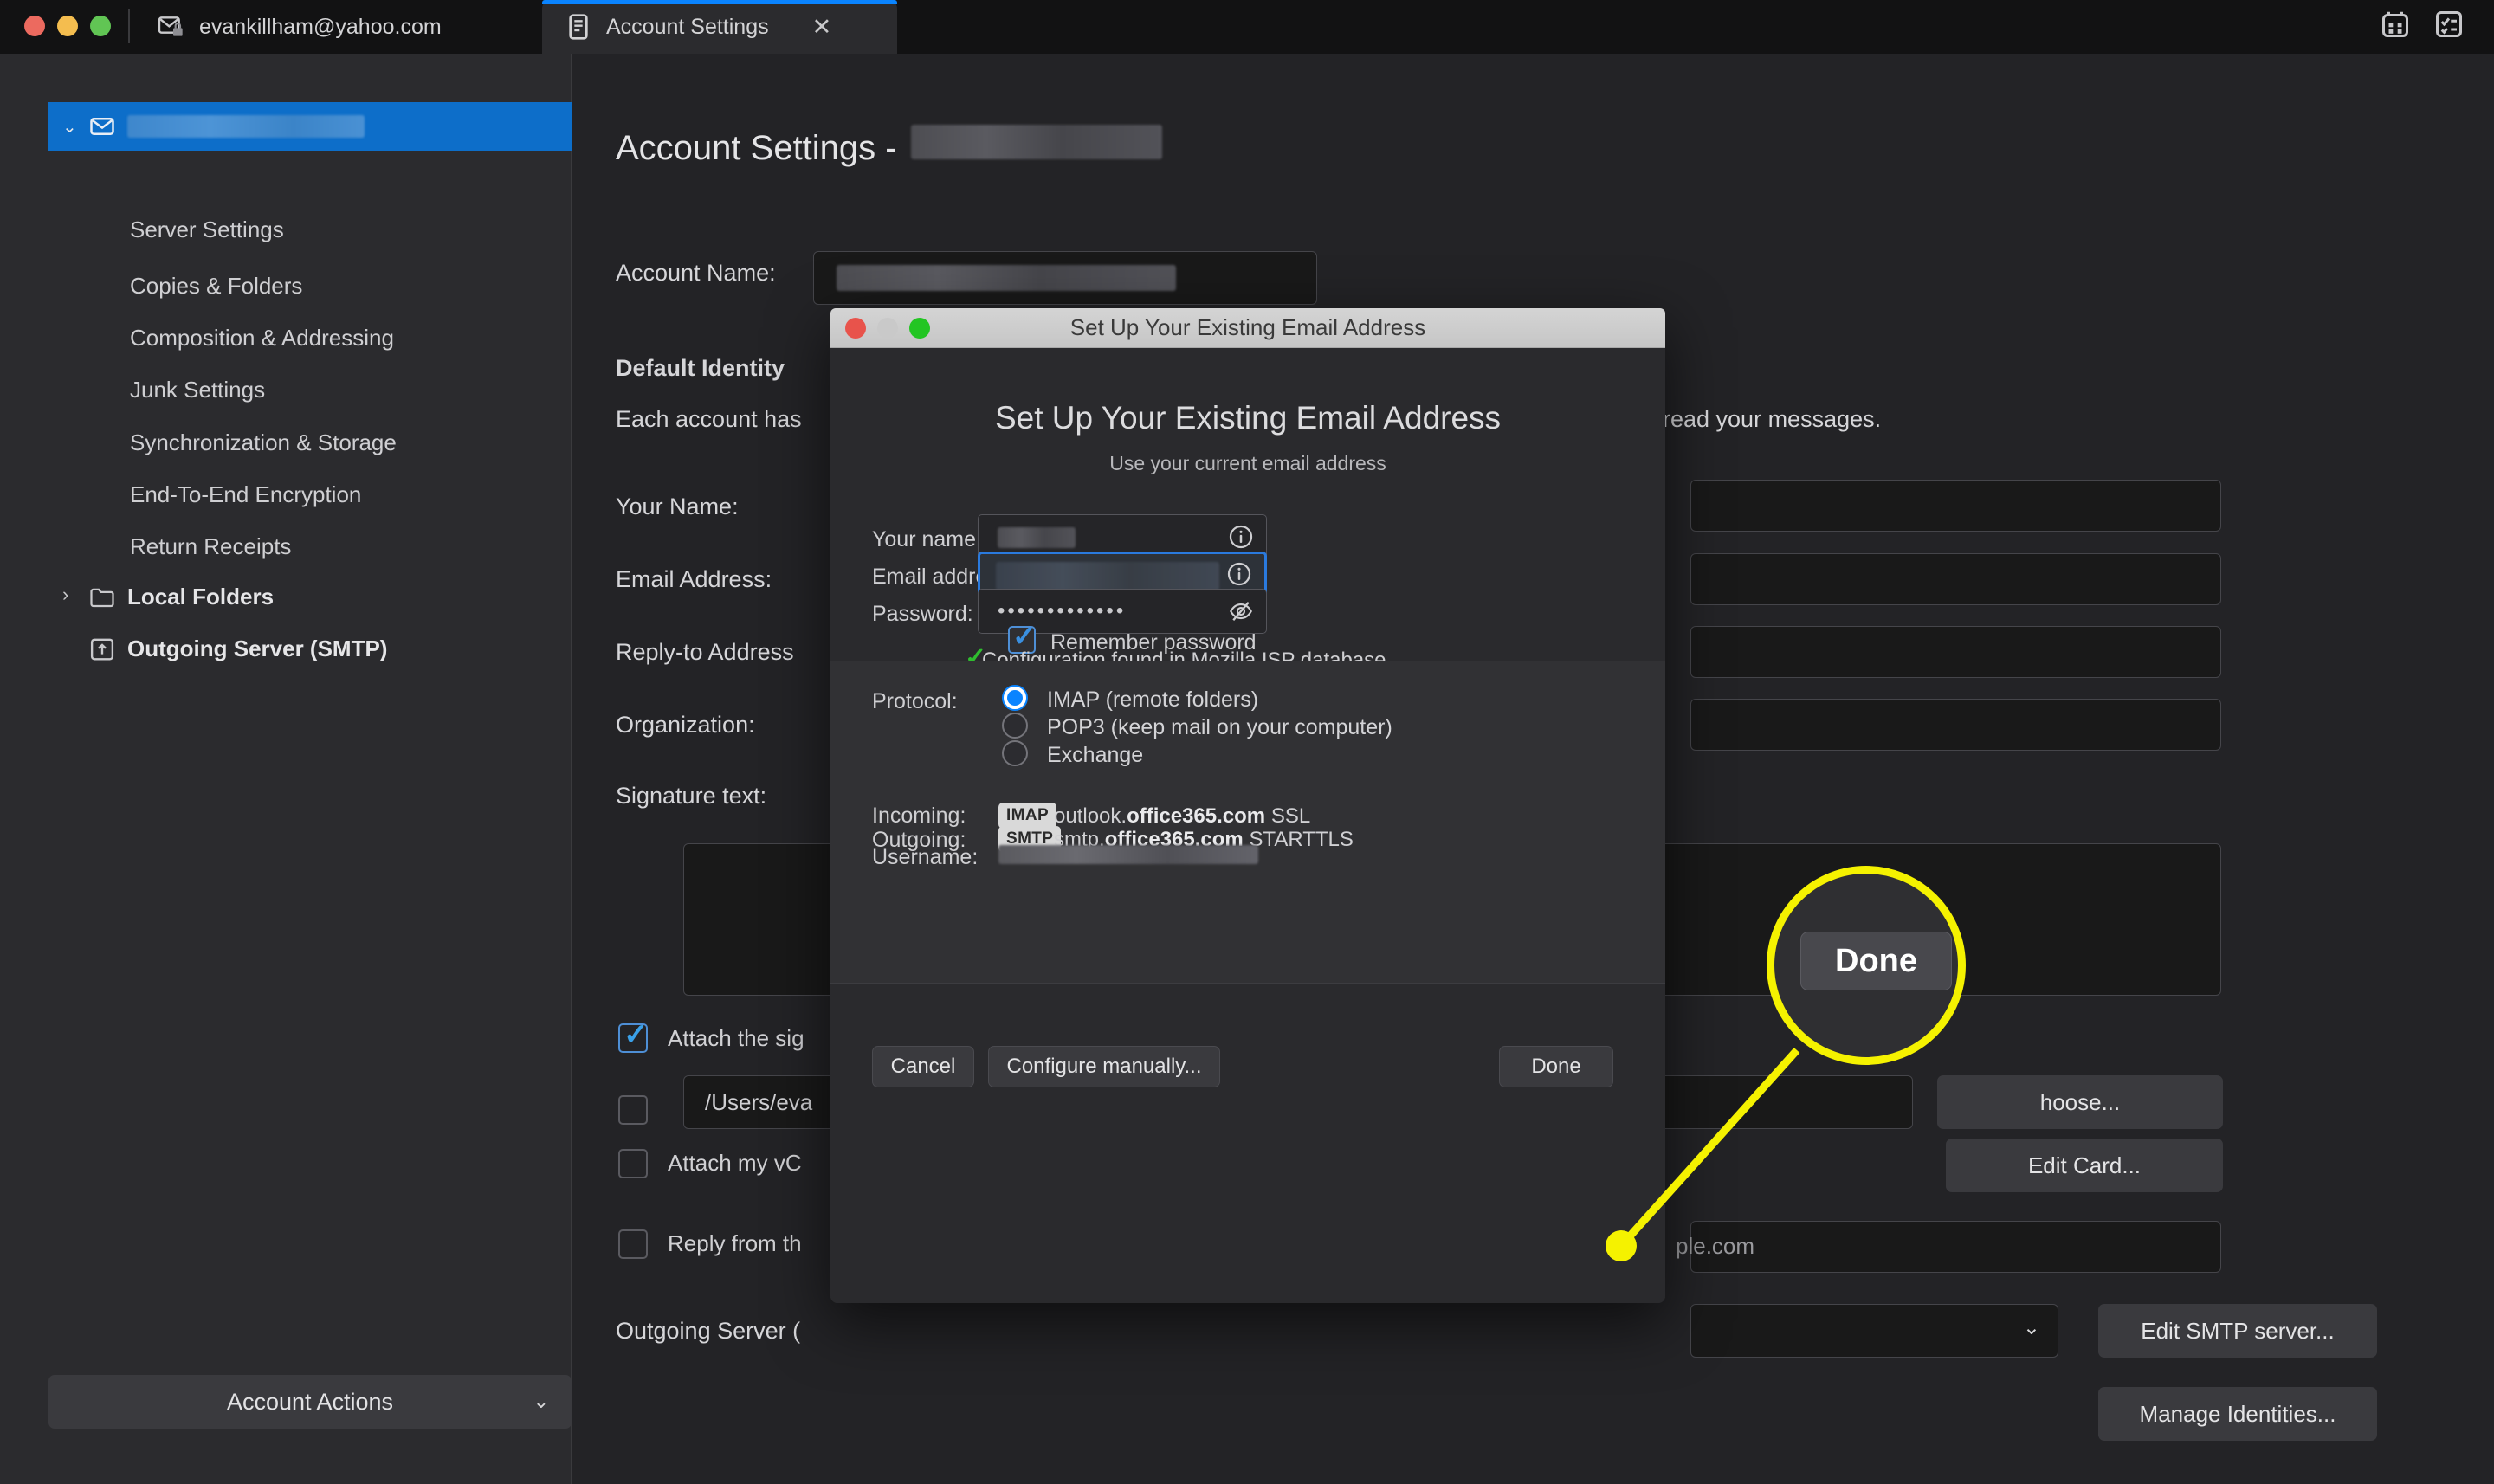 The width and height of the screenshot is (2494, 1484). I want to click on sidebar-item-label: Junk Settings, so click(198, 390).